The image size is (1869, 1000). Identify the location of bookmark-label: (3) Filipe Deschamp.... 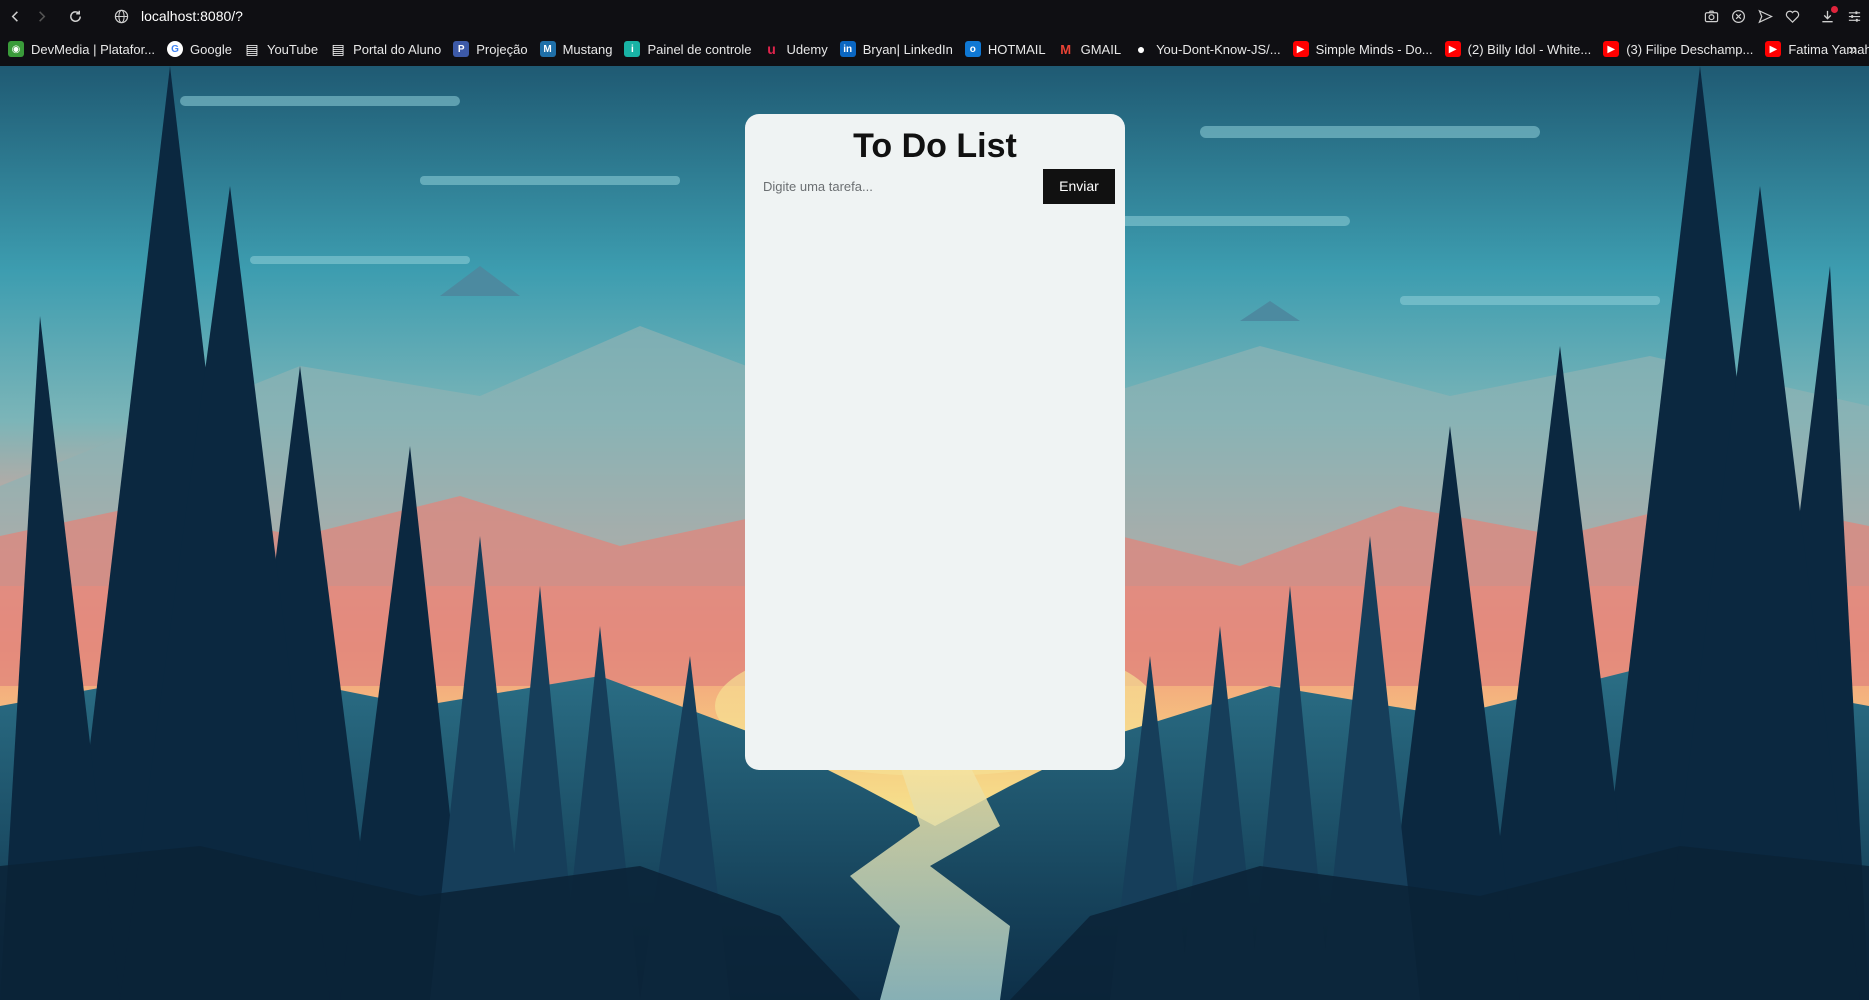
(1690, 49).